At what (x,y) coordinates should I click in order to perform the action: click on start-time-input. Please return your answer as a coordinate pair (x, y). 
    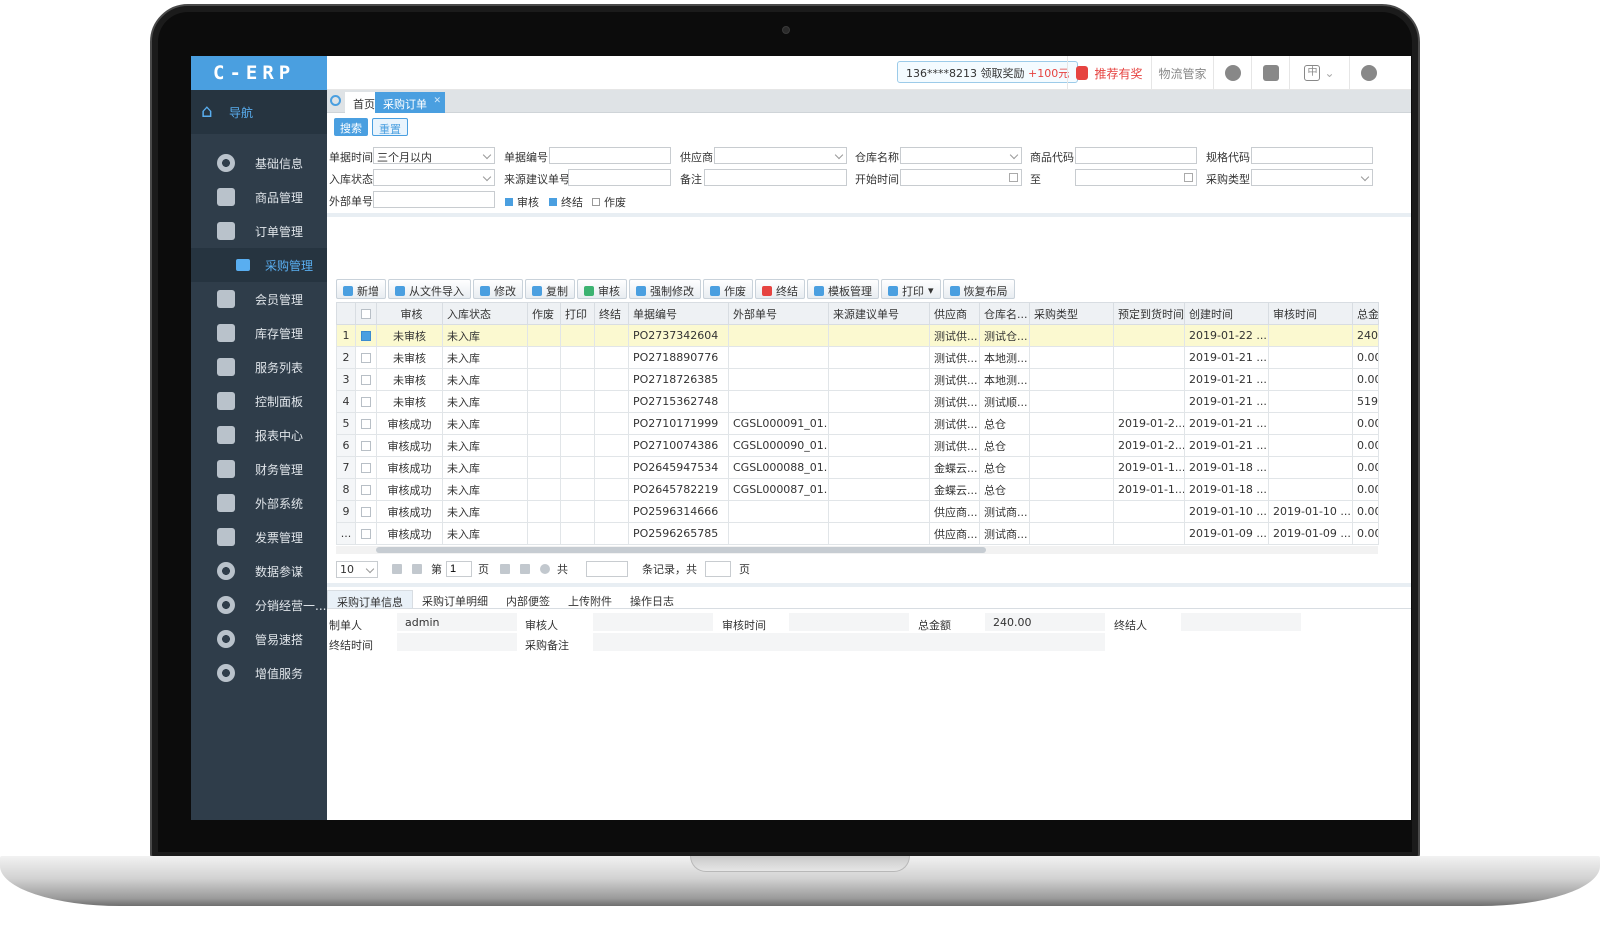
    Looking at the image, I should click on (961, 177).